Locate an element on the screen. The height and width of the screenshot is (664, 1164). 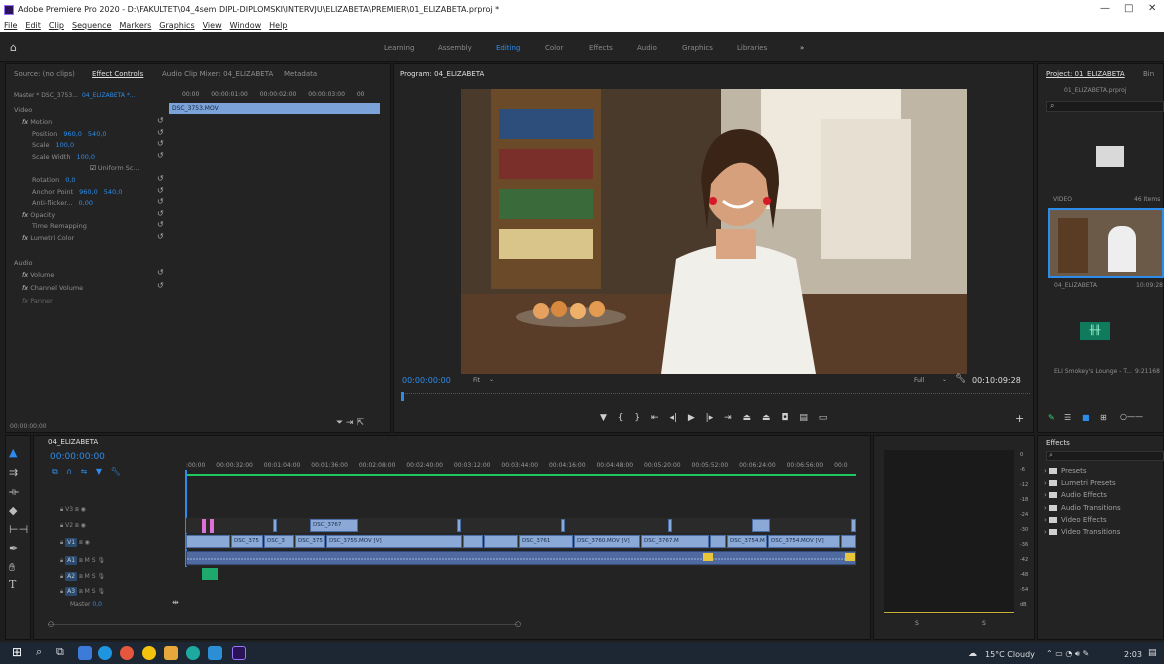
ec-row-9: Time Remapping is located at coordinates (59, 226).